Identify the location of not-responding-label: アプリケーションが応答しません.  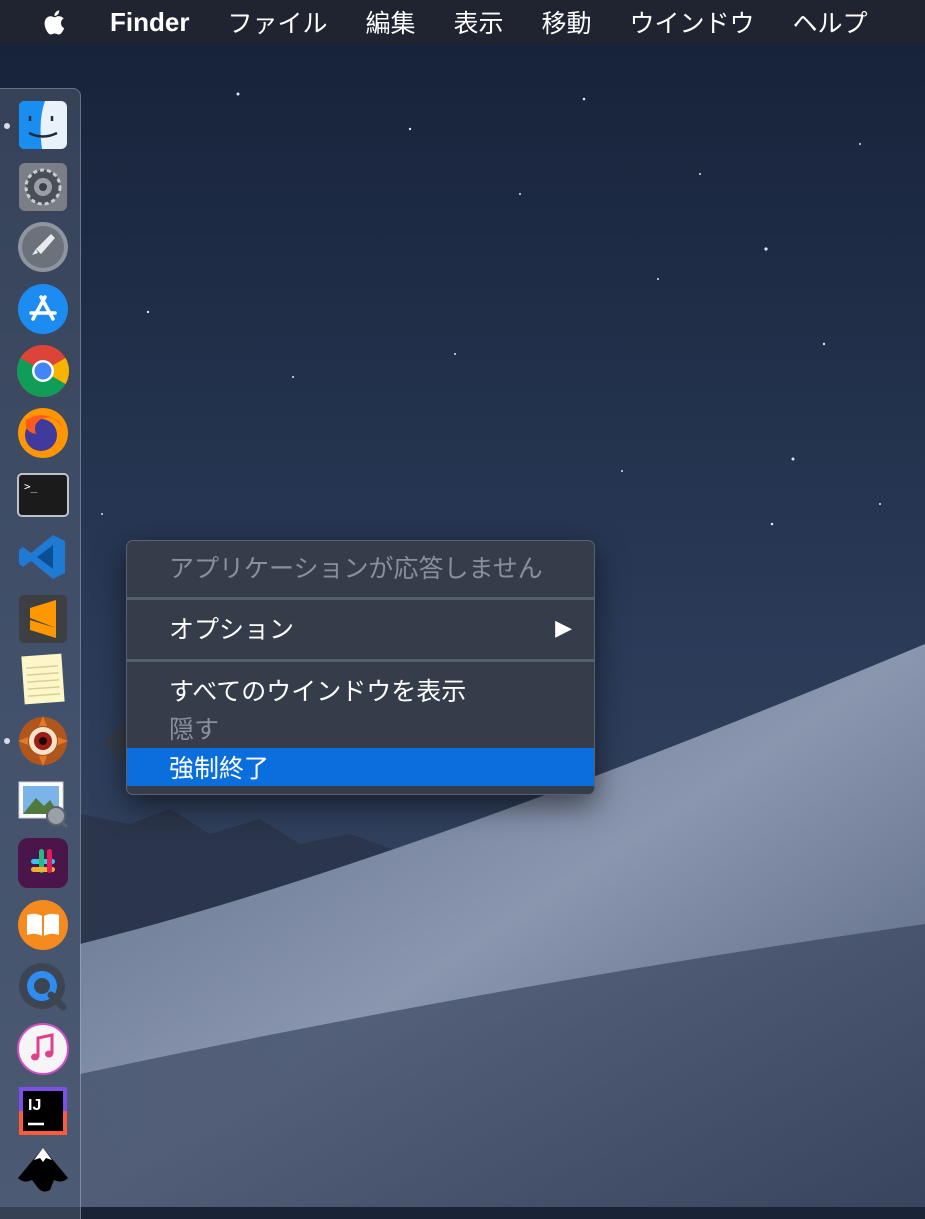
(356, 568).